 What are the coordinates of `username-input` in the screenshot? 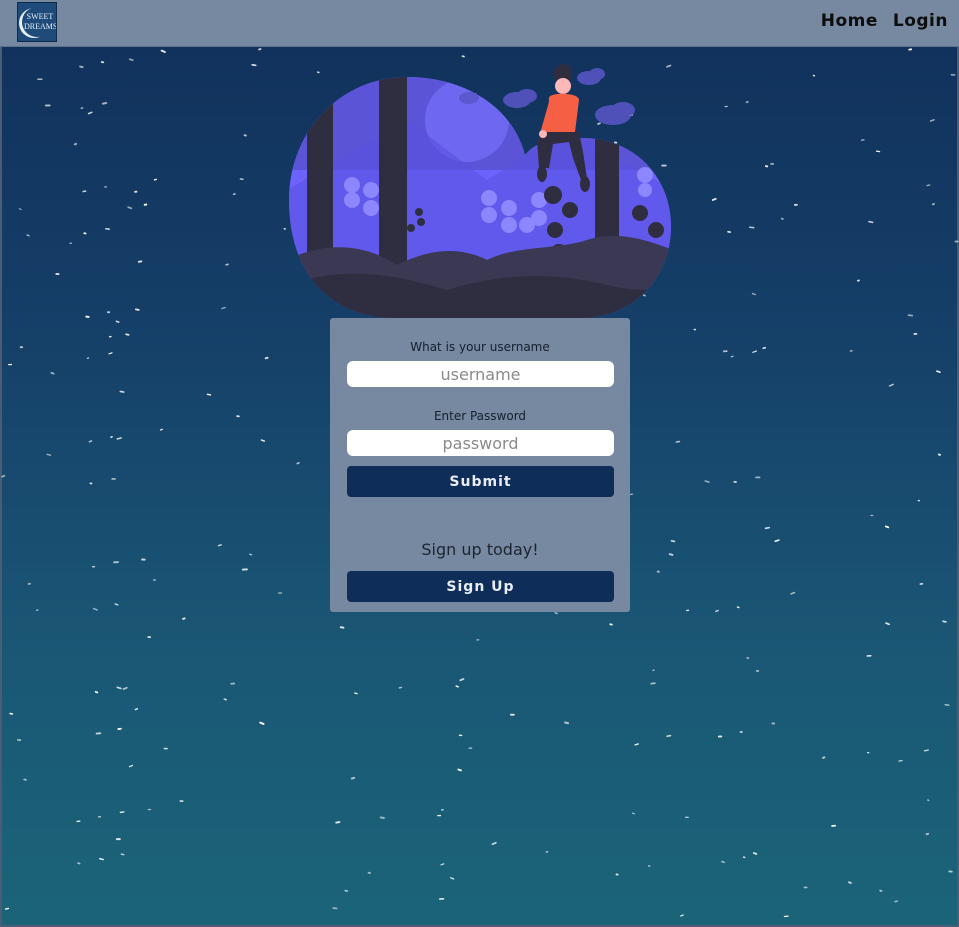 It's located at (480, 374).